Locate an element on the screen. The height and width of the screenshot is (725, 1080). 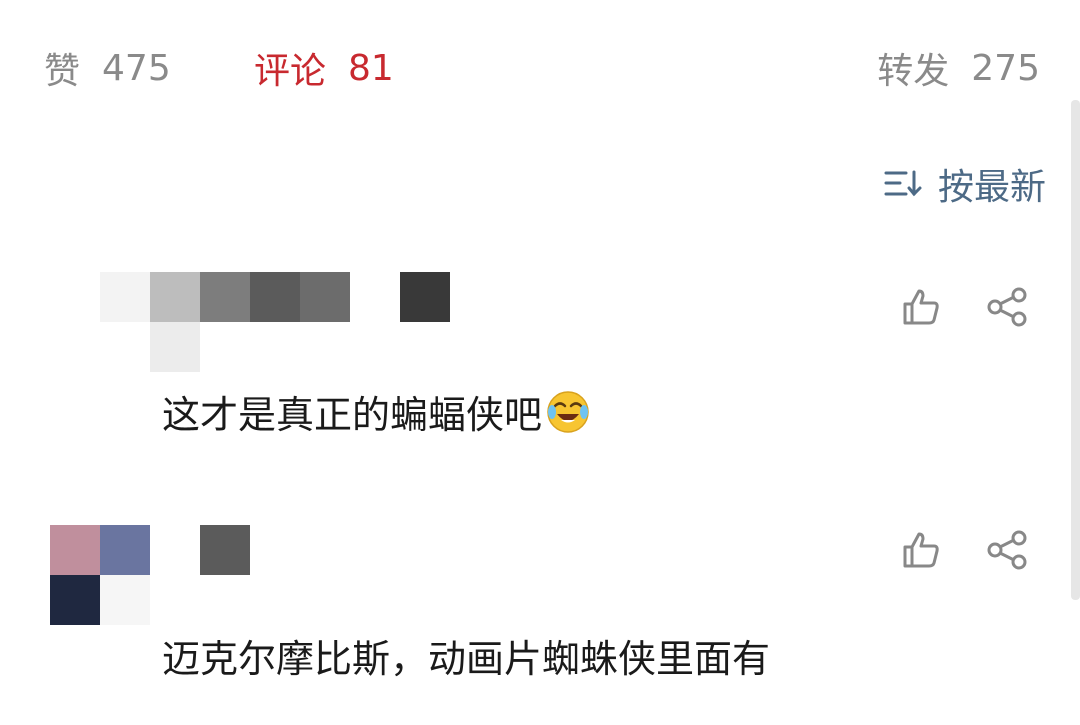
comment-text: 这才是真正的蝙蝠侠吧 is located at coordinates (376, 411).